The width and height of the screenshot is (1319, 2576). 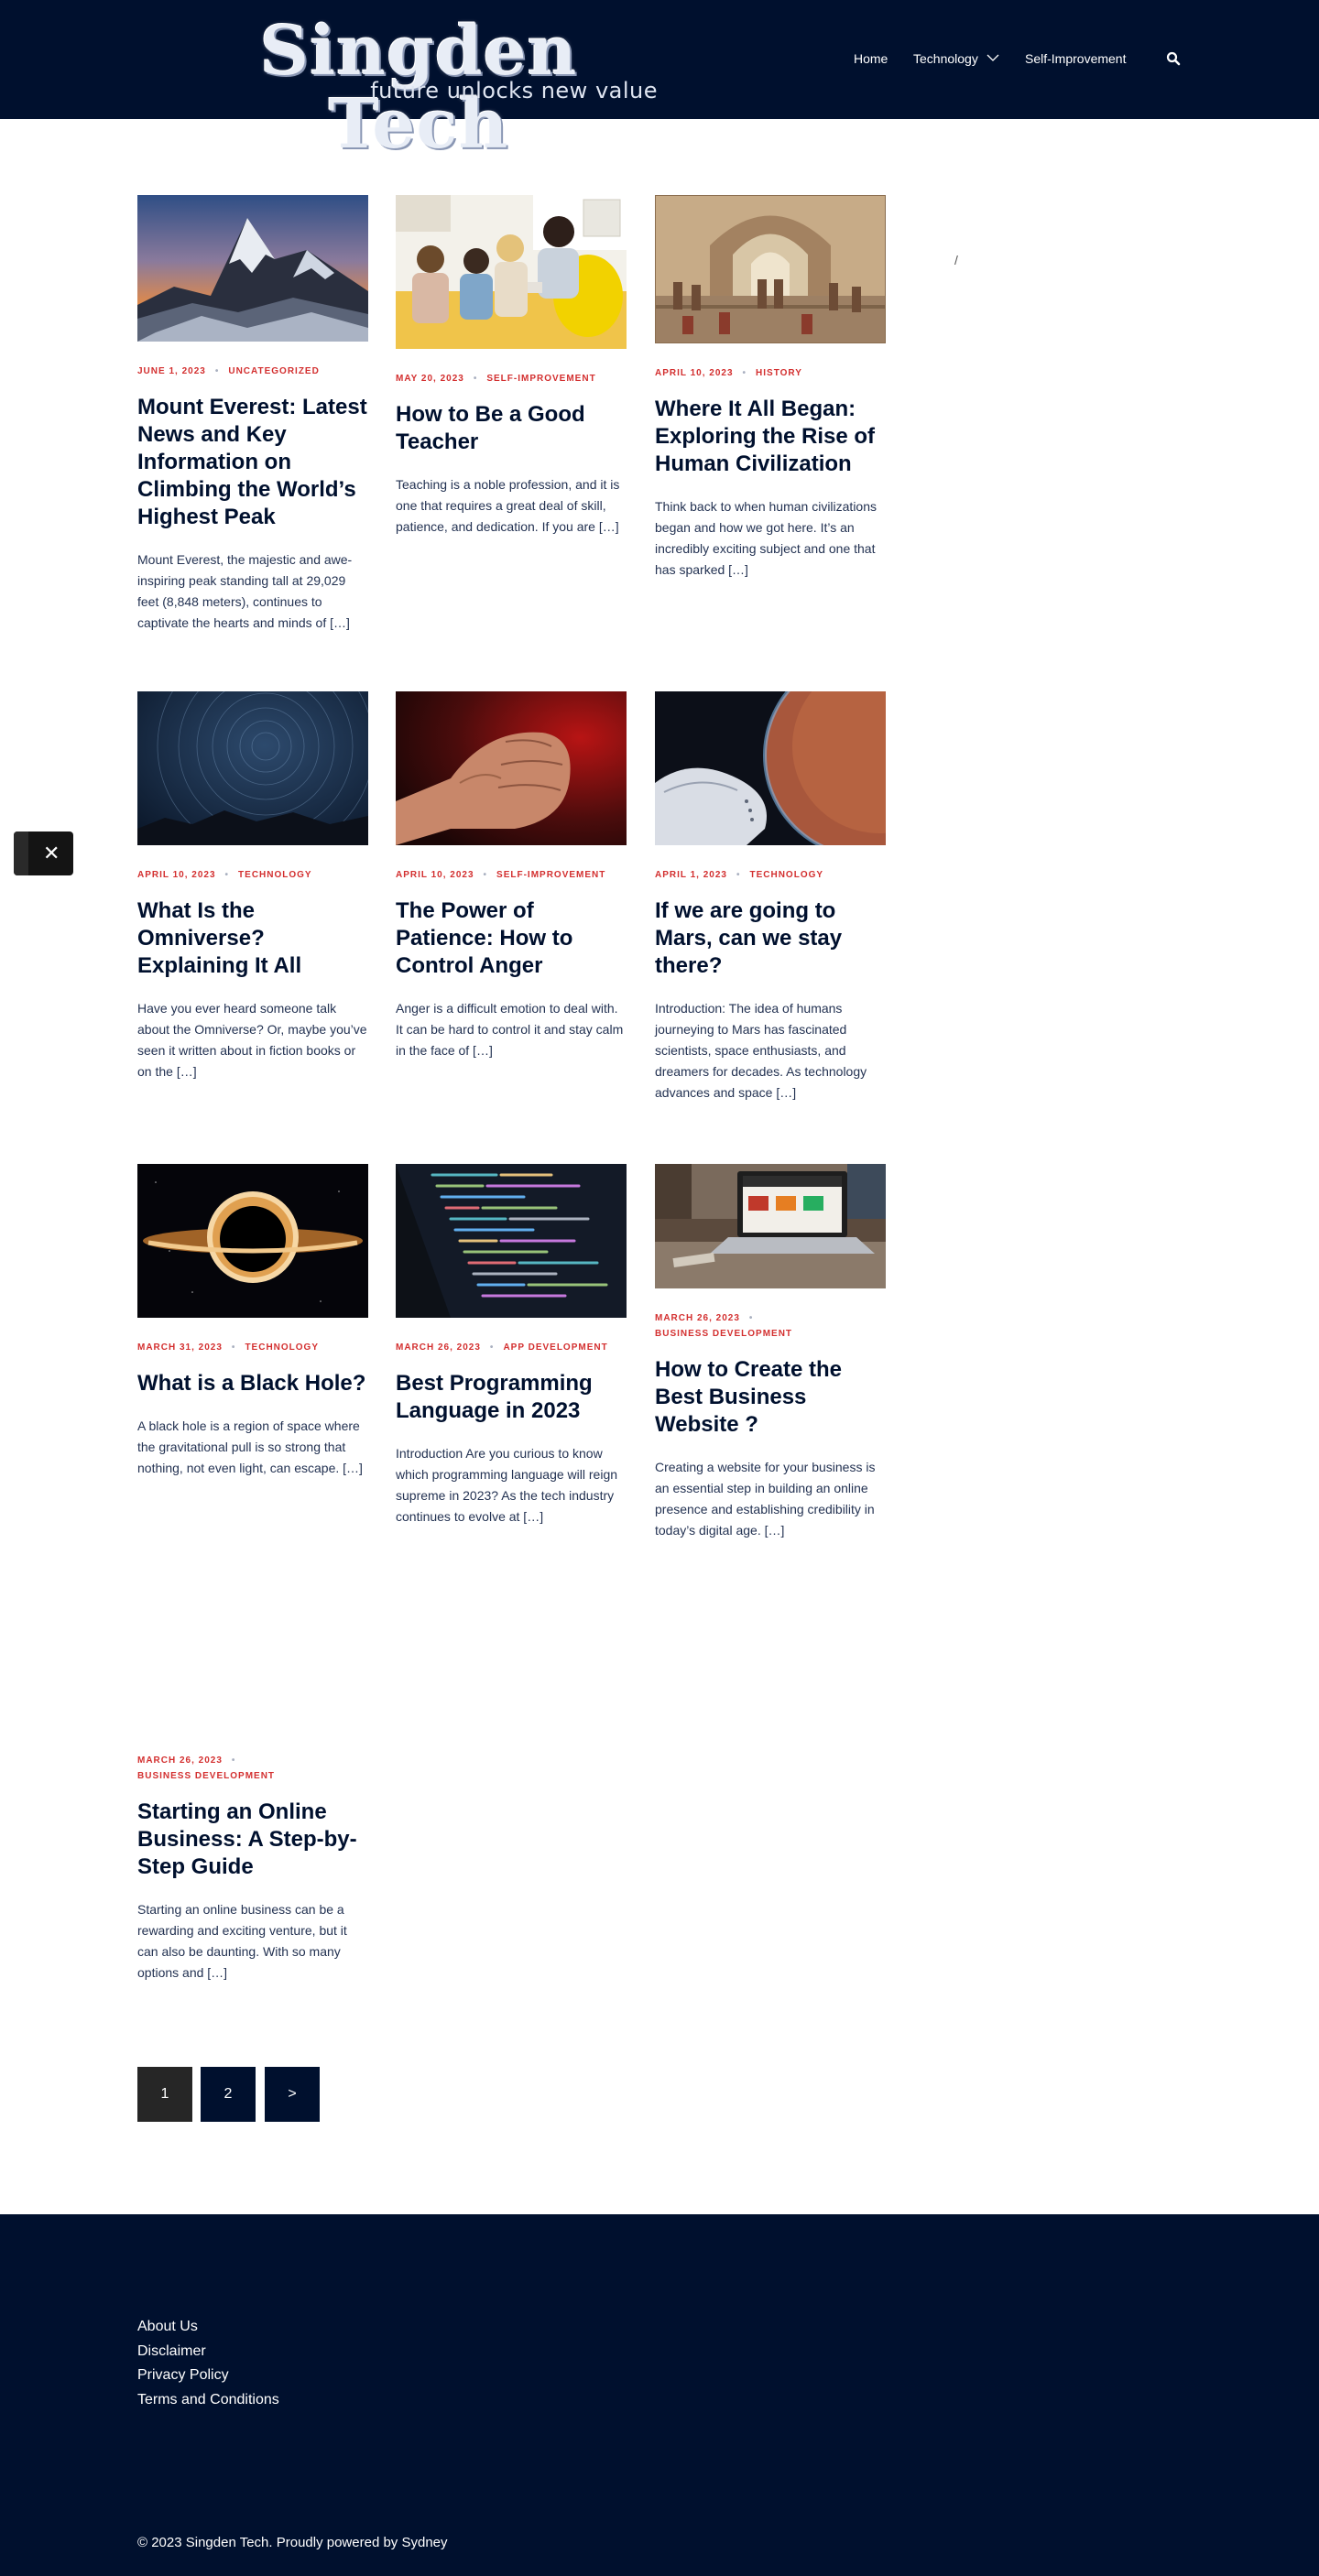 I want to click on post-image-mountain, so click(x=253, y=268).